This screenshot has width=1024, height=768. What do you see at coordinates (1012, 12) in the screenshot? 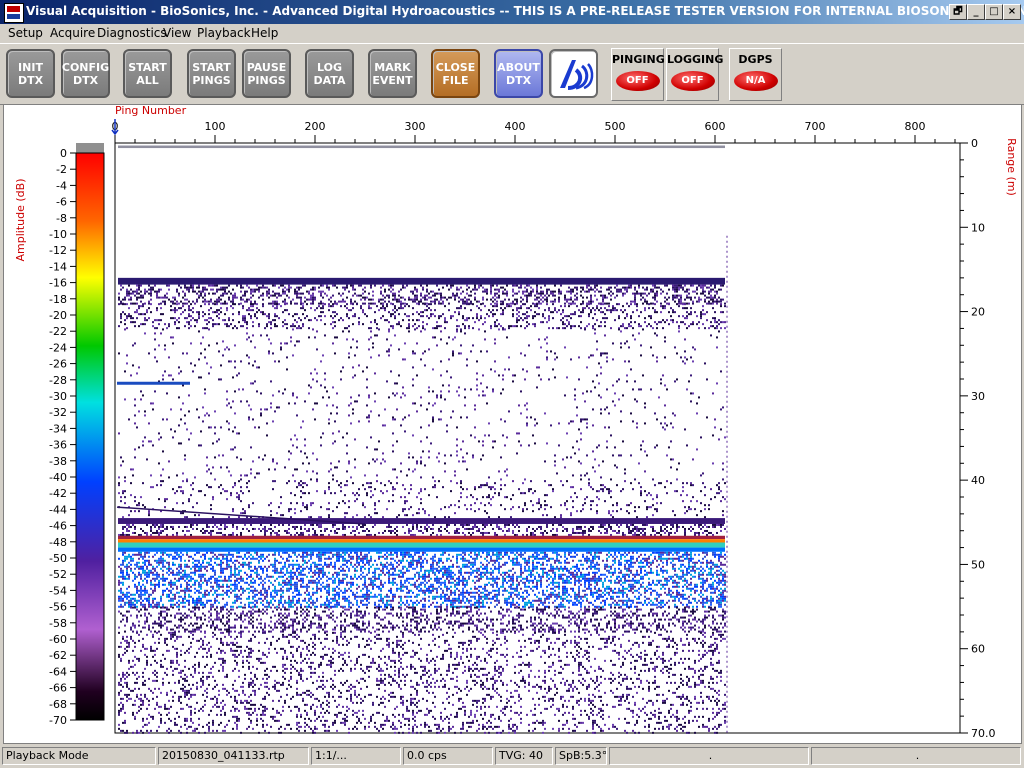
I see `close-button: ×` at bounding box center [1012, 12].